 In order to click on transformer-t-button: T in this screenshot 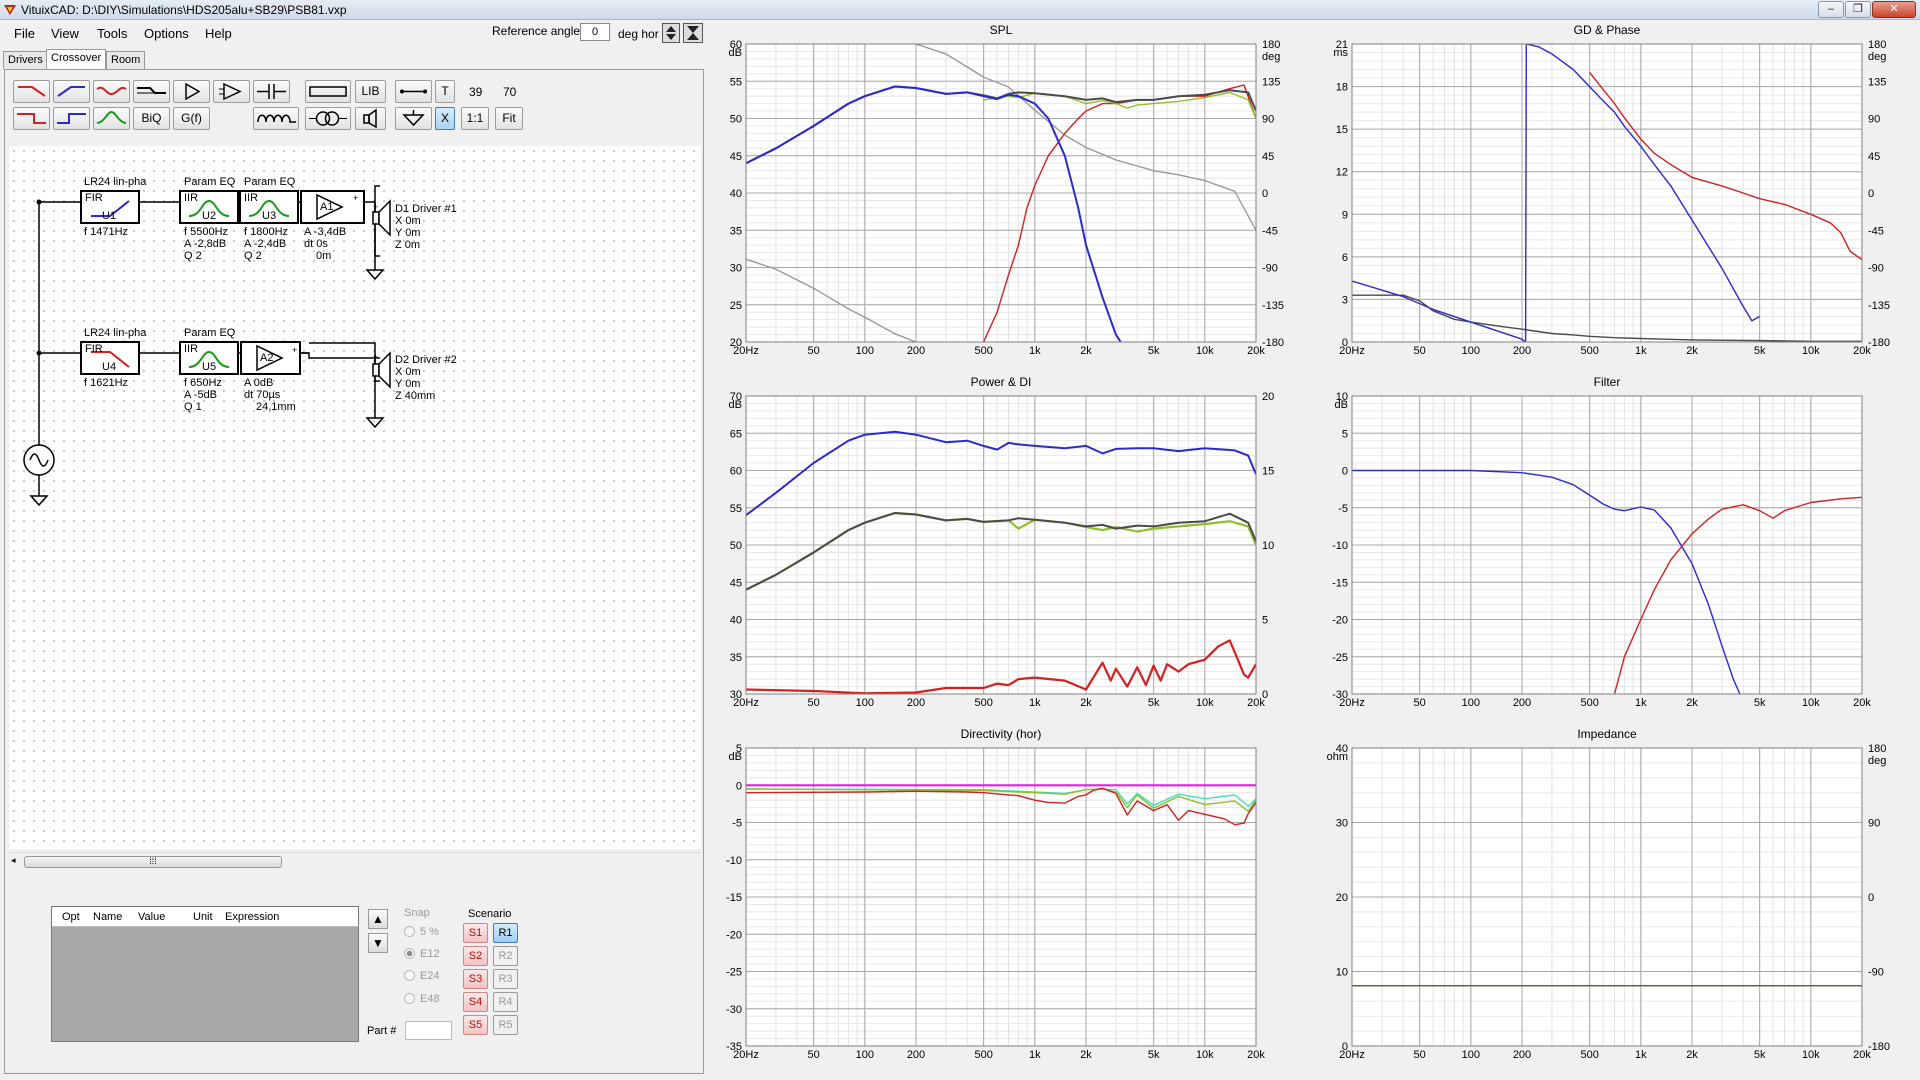, I will do `click(445, 91)`.